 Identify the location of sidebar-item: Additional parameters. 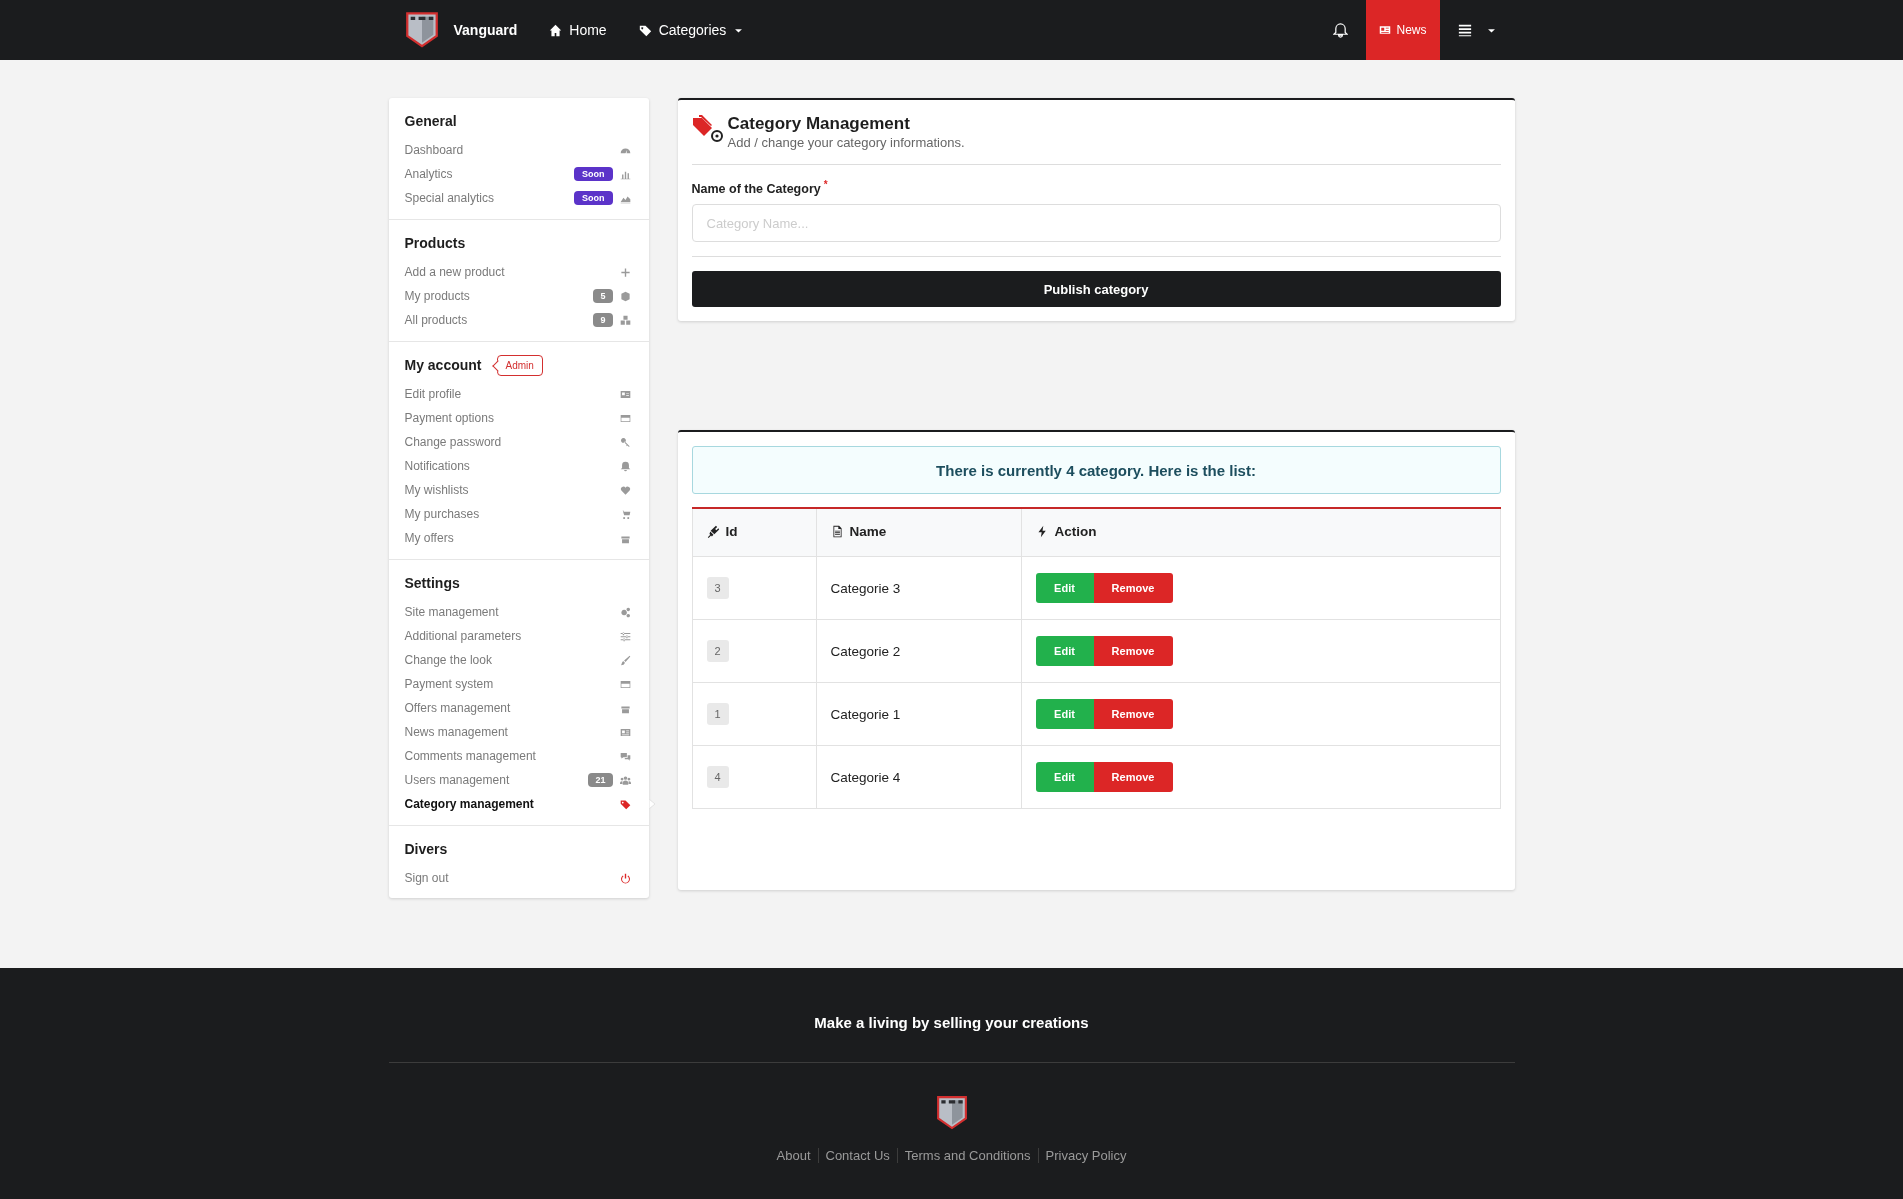
(518, 636).